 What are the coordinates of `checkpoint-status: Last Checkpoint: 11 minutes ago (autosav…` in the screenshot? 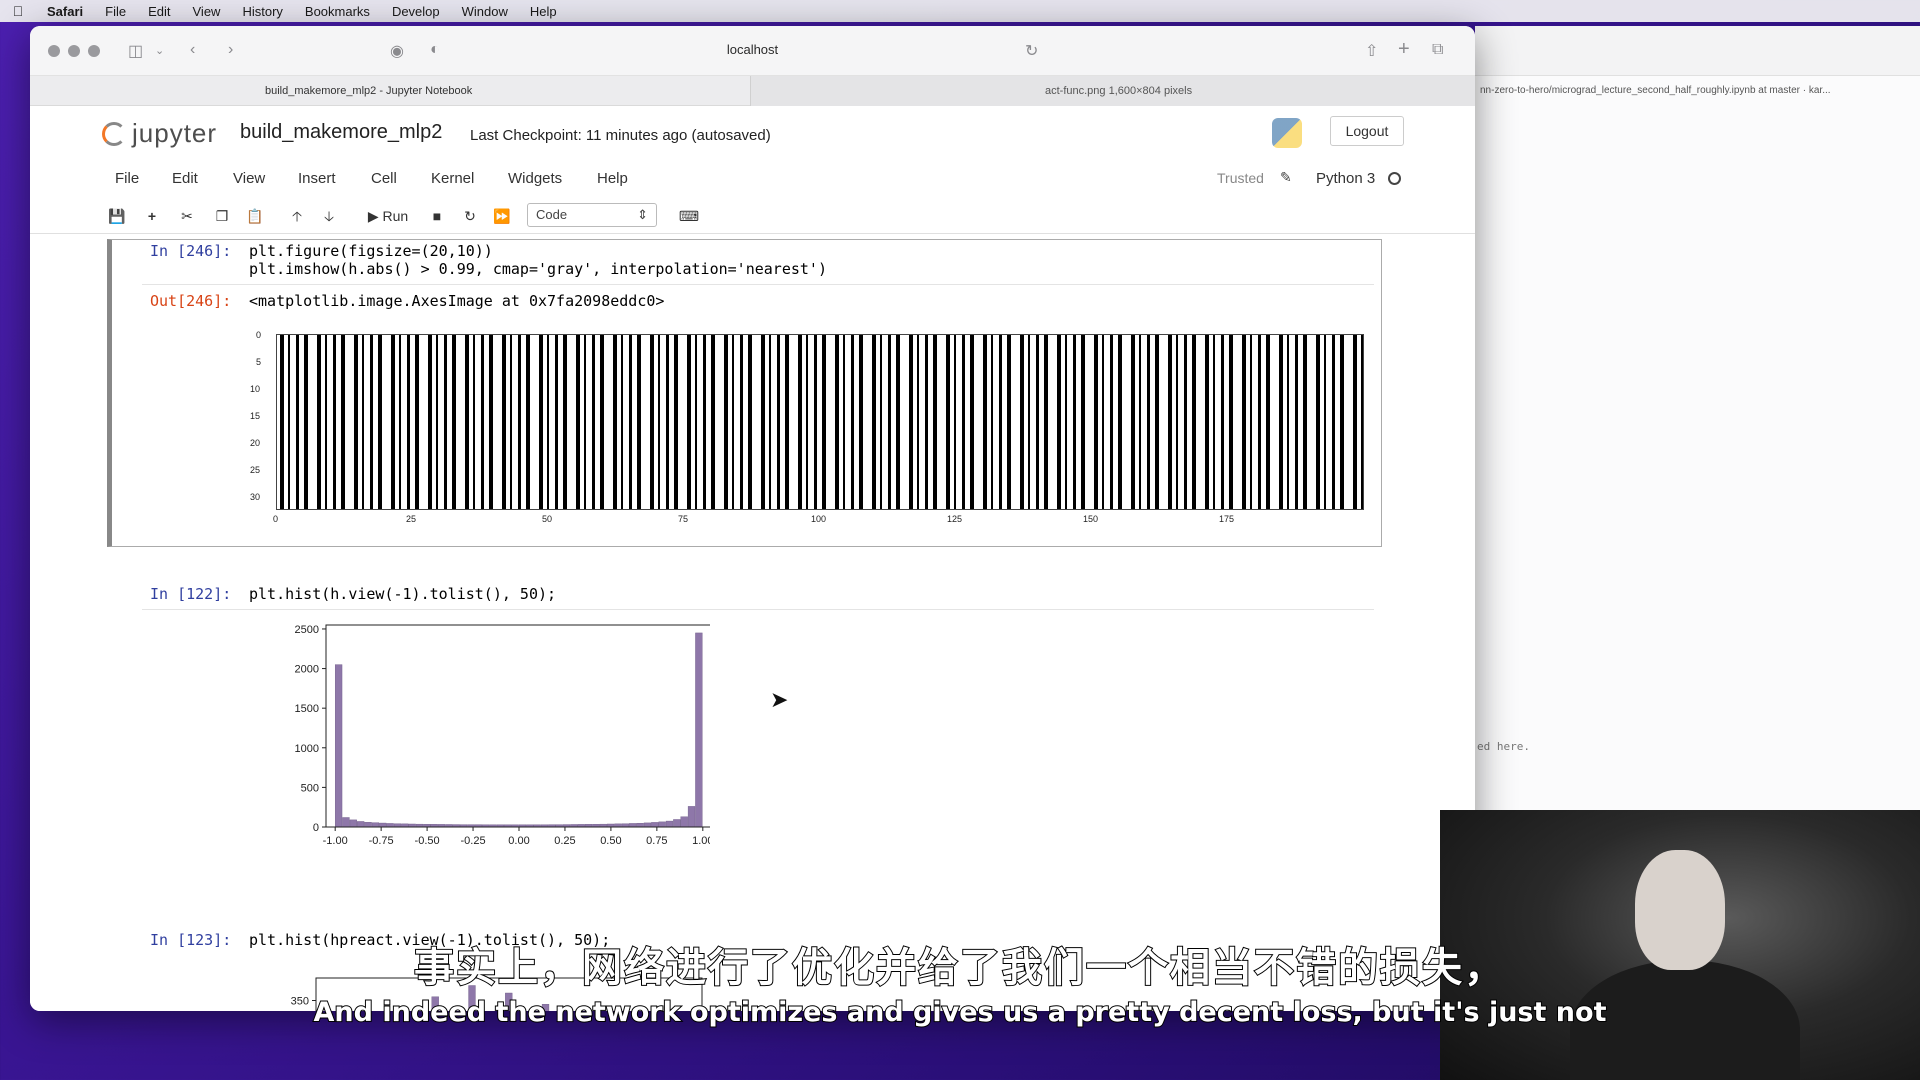 It's located at (620, 135).